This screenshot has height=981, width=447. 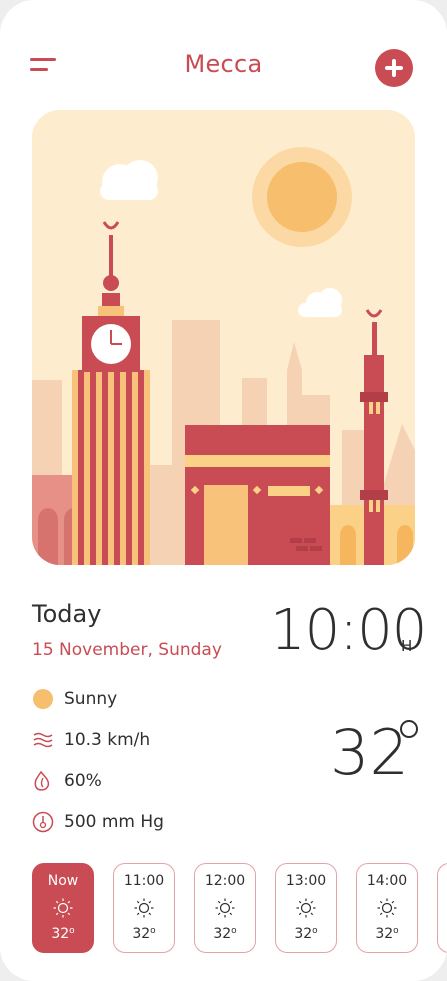 What do you see at coordinates (306, 881) in the screenshot?
I see `hour-label: 13:00` at bounding box center [306, 881].